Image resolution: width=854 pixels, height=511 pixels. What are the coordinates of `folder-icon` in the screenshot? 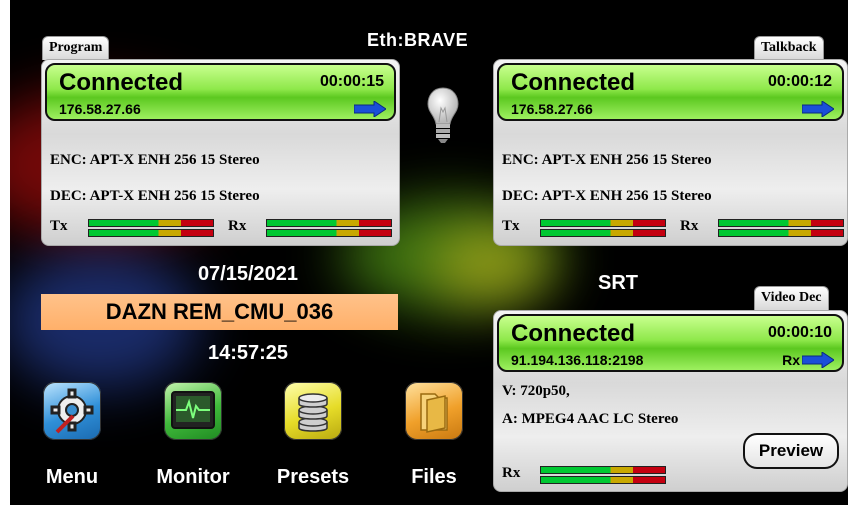 It's located at (434, 411).